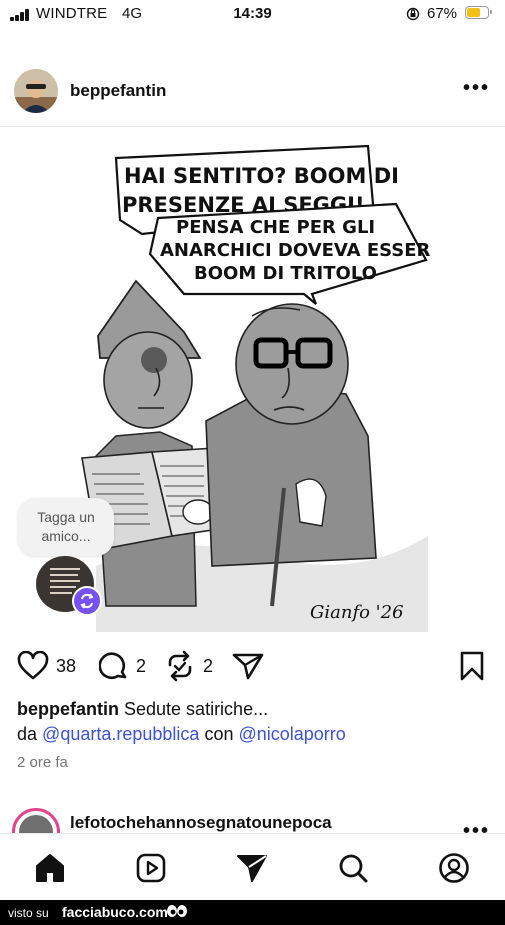 The image size is (505, 925). What do you see at coordinates (291, 734) in the screenshot?
I see `mention-link-2: @nicolaporro` at bounding box center [291, 734].